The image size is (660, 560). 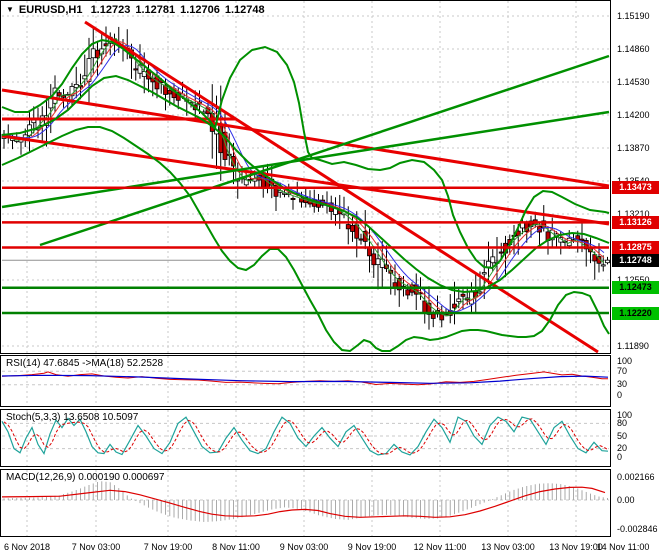 I want to click on price-tick-label: 1.13870, so click(x=633, y=147).